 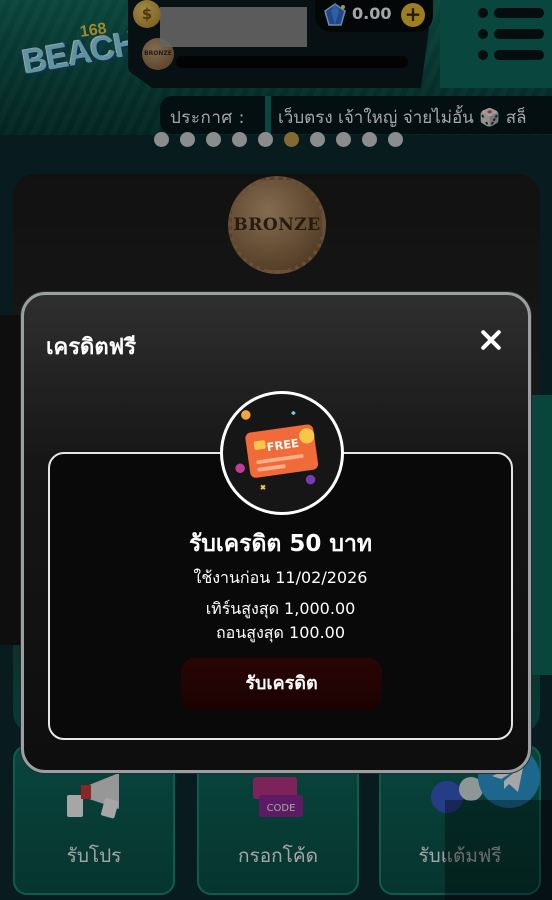 I want to click on free-credit-card-icon: FREE, so click(x=282, y=453).